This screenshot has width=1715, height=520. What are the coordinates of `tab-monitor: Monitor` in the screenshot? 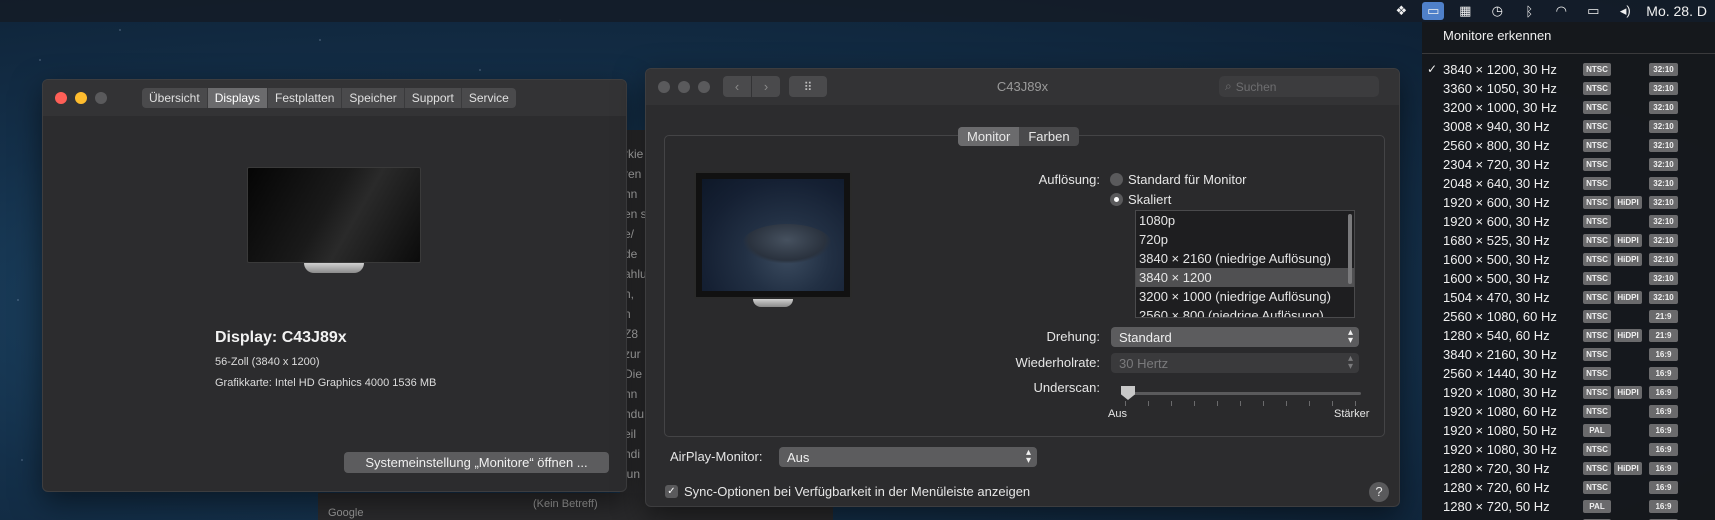 It's located at (989, 136).